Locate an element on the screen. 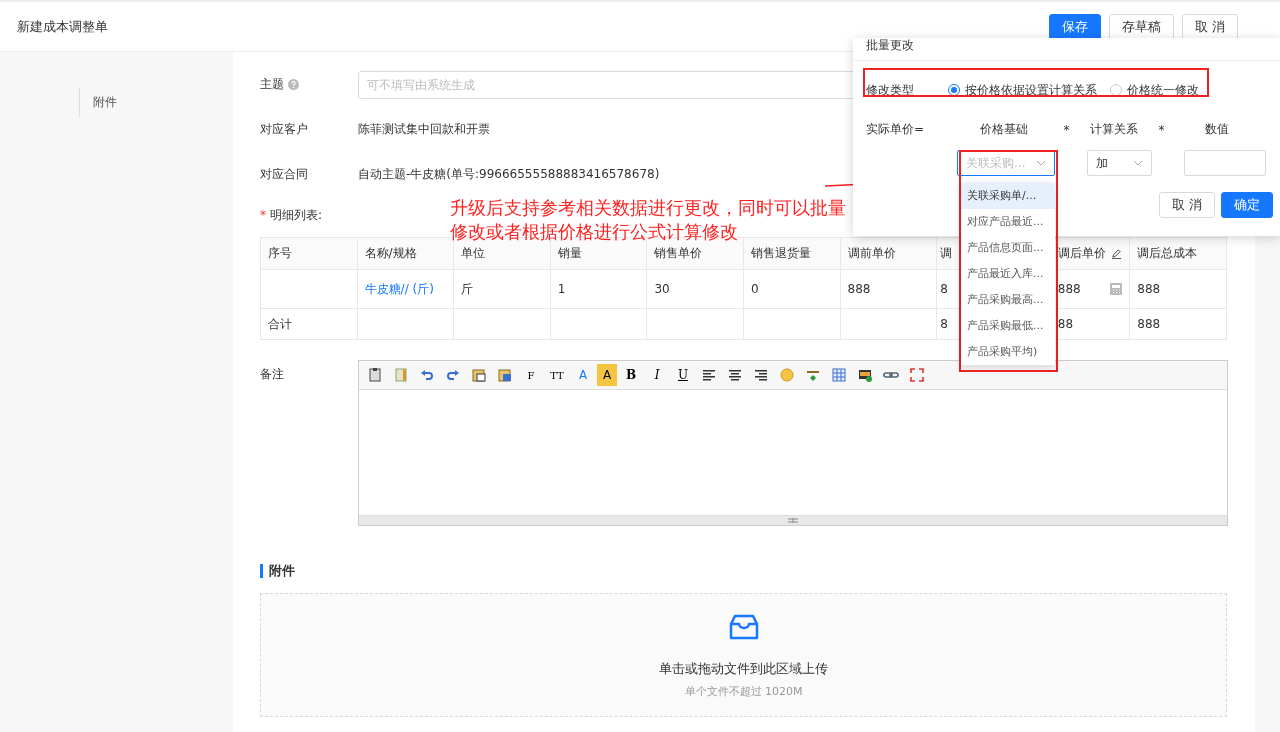  radio-label: 价格统一修改 is located at coordinates (1163, 90).